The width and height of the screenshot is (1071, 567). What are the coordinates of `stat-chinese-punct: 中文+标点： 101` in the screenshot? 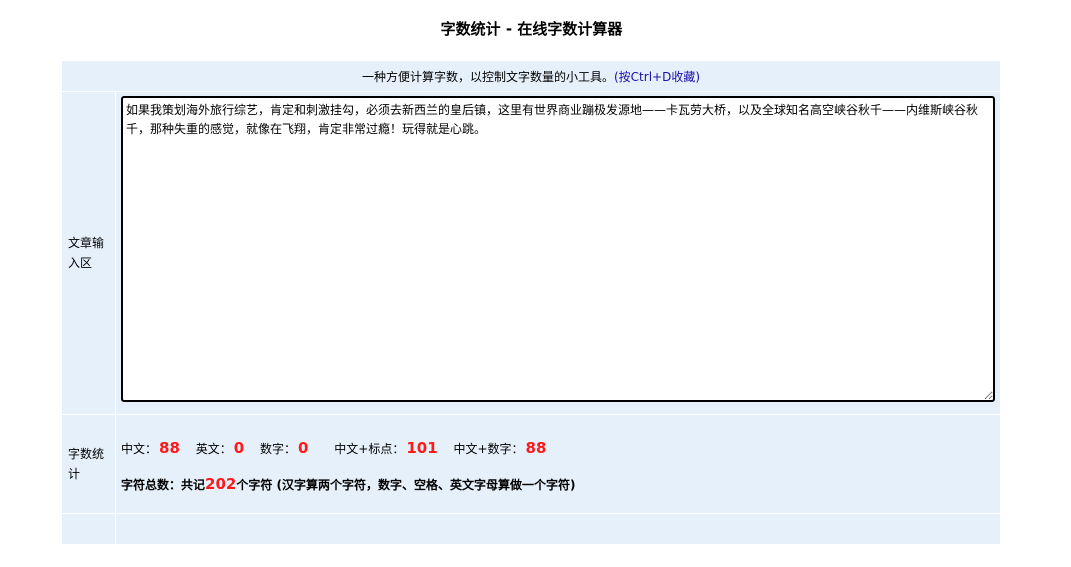 It's located at (386, 448).